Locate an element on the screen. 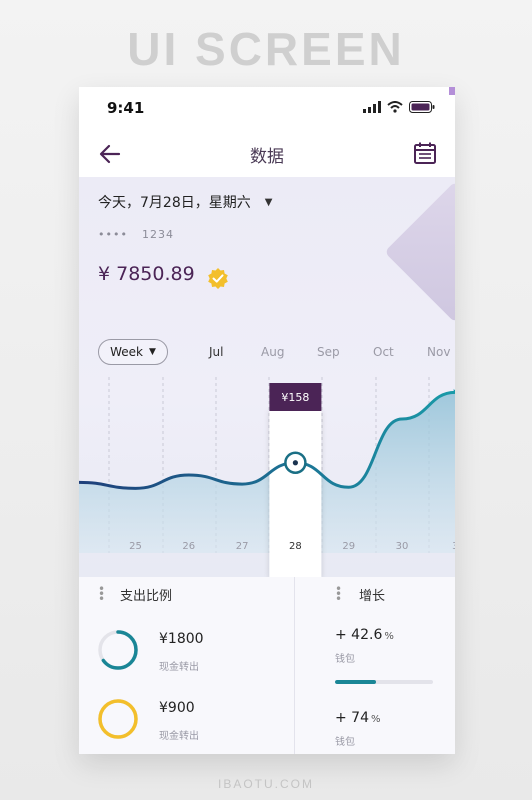 This screenshot has height=800, width=532. signal-icon is located at coordinates (372, 107).